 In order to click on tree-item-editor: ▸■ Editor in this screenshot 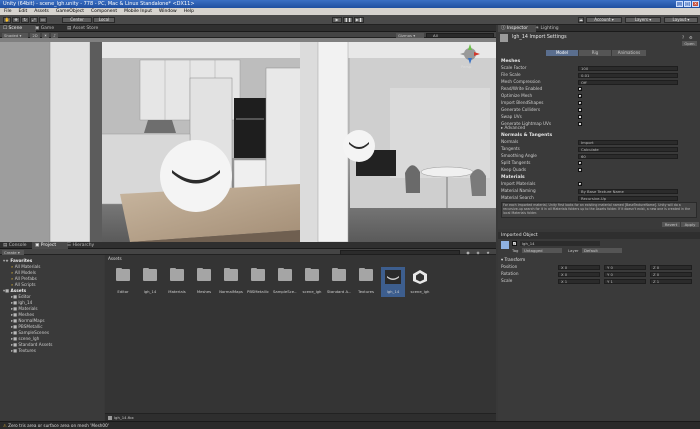, I will do `click(21, 297)`.